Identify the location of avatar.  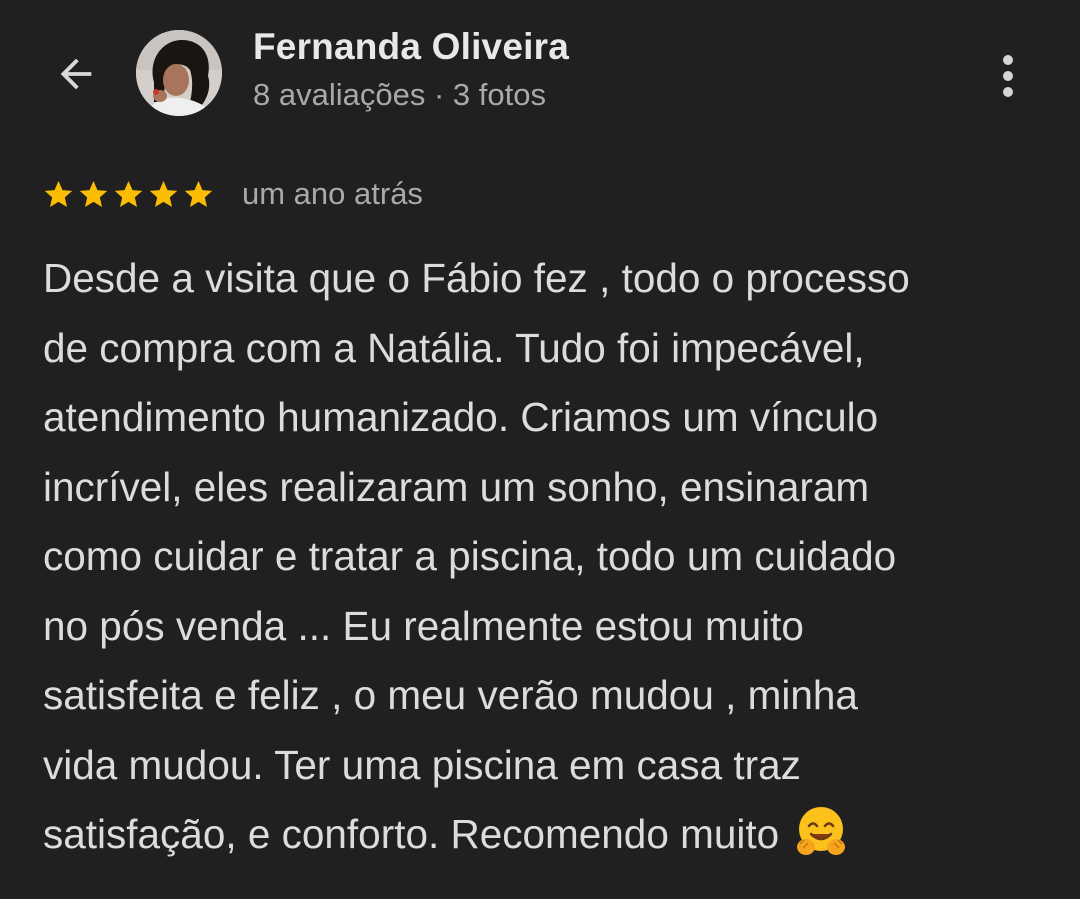
(179, 73).